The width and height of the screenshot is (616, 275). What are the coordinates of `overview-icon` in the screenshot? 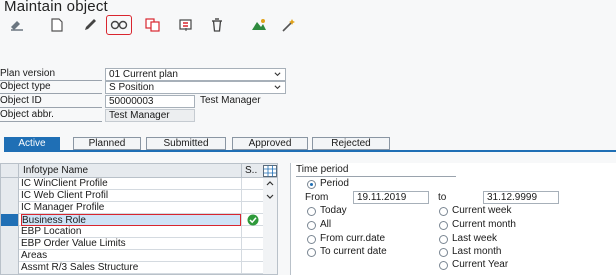 It's located at (119, 25).